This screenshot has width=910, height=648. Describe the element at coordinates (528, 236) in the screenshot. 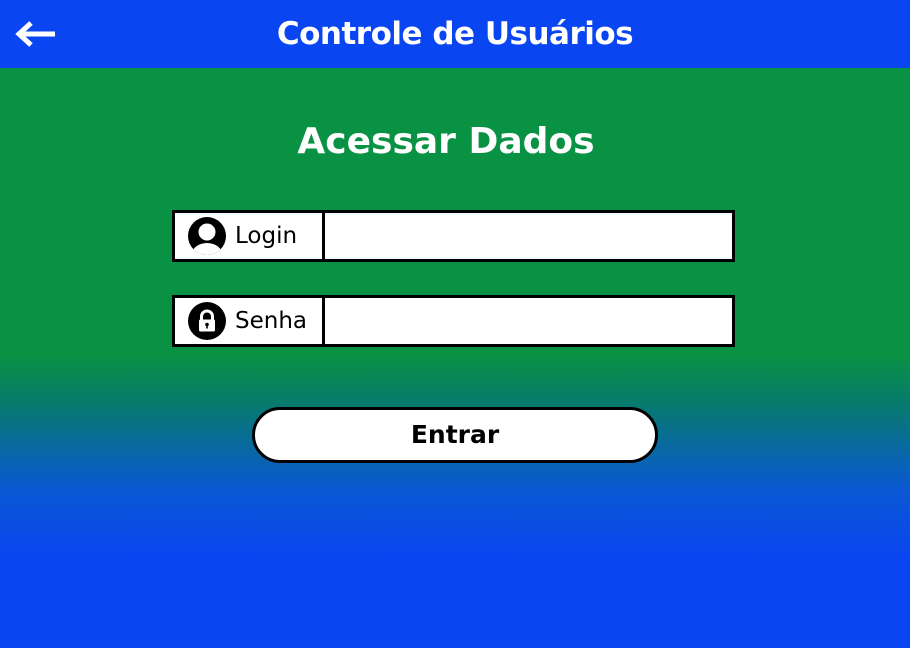

I see `login-input` at that location.